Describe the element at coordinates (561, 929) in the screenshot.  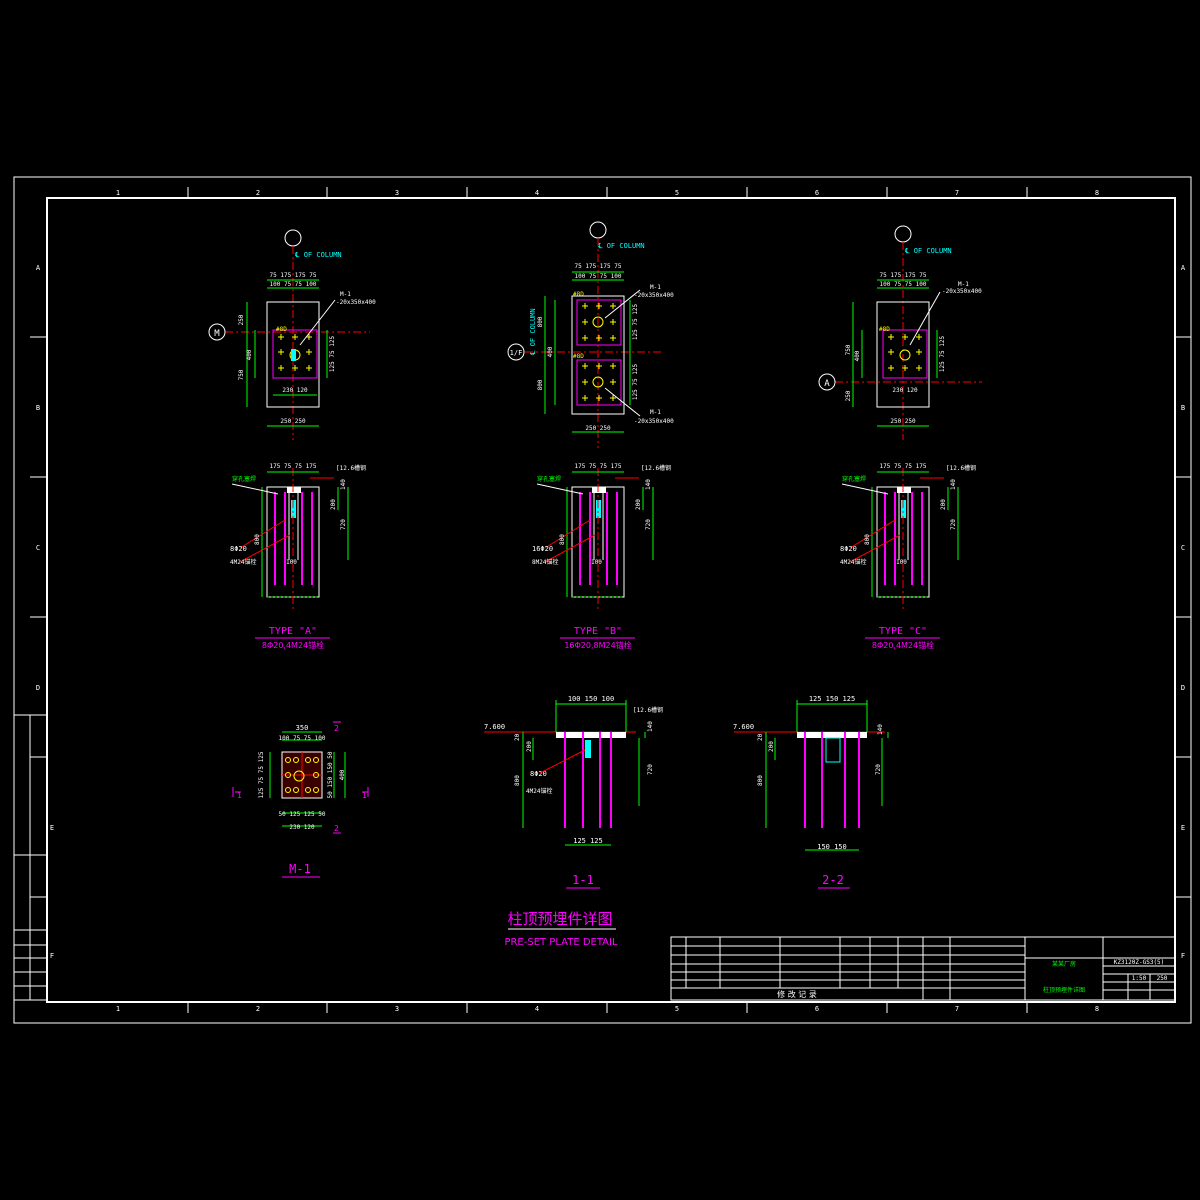
I see `drawing-title: 柱顶预埋件详图 PRE-SET PLATE DETAIL` at that location.